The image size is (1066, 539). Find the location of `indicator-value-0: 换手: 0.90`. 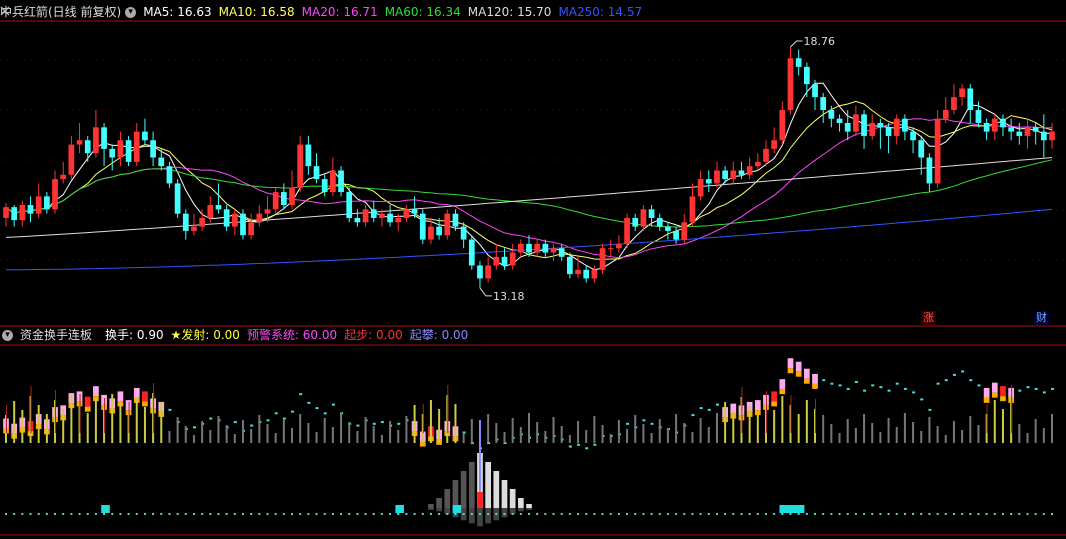

indicator-value-0: 换手: 0.90 is located at coordinates (134, 335).